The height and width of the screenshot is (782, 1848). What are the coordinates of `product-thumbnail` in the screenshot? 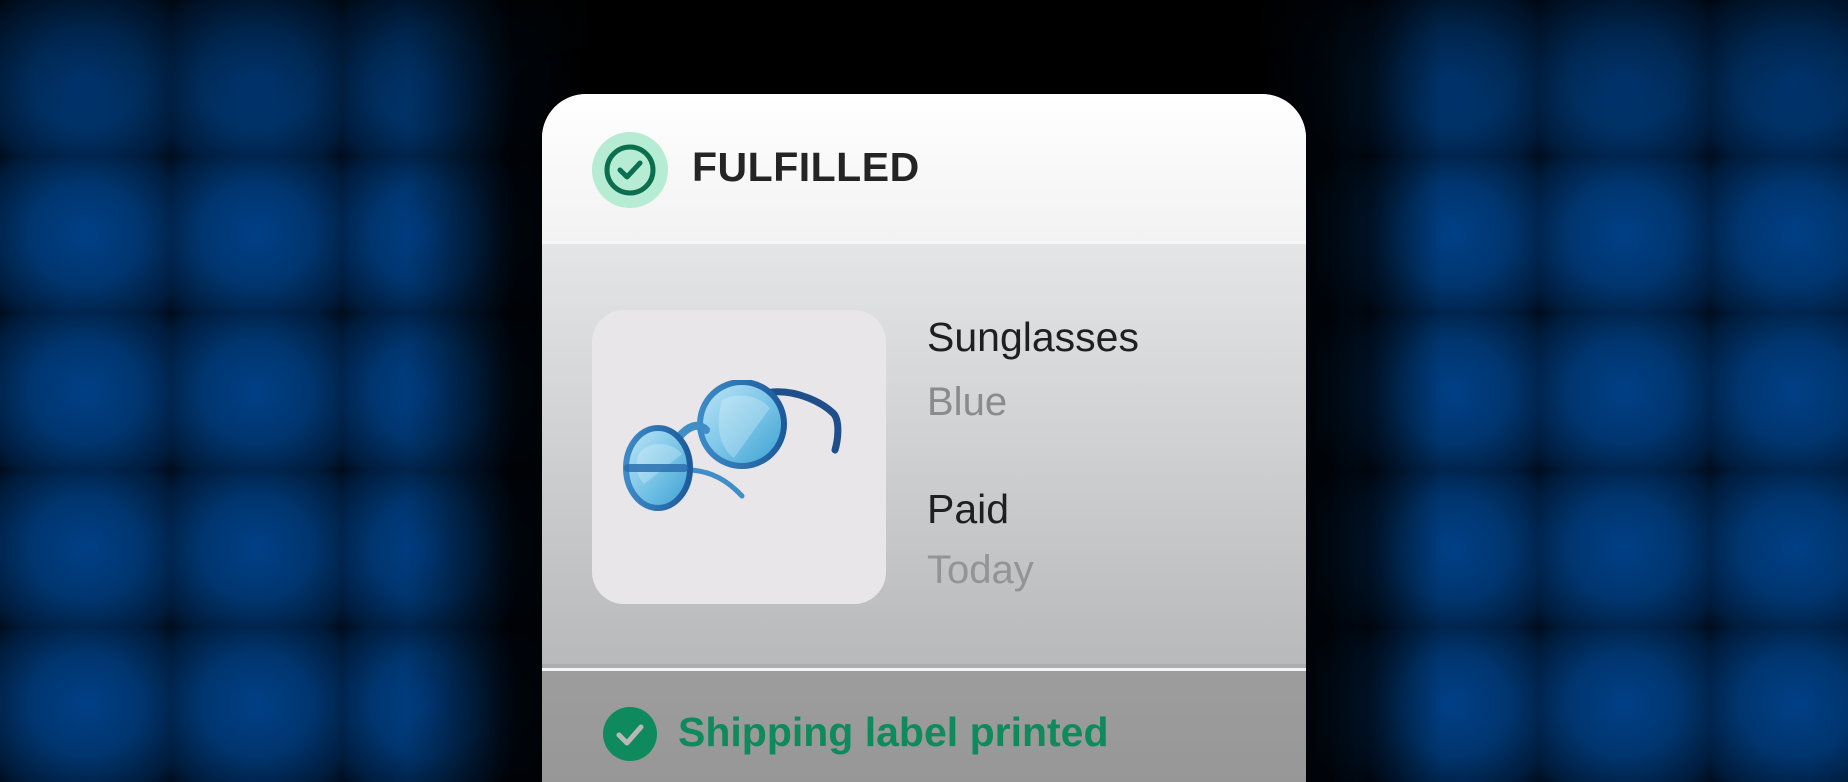 It's located at (739, 457).